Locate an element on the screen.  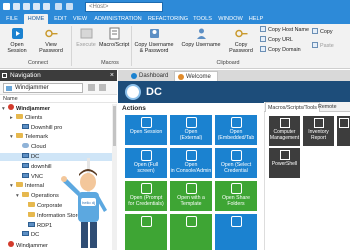
action-tile-label: Open (External) is located at coordinates (191, 135).